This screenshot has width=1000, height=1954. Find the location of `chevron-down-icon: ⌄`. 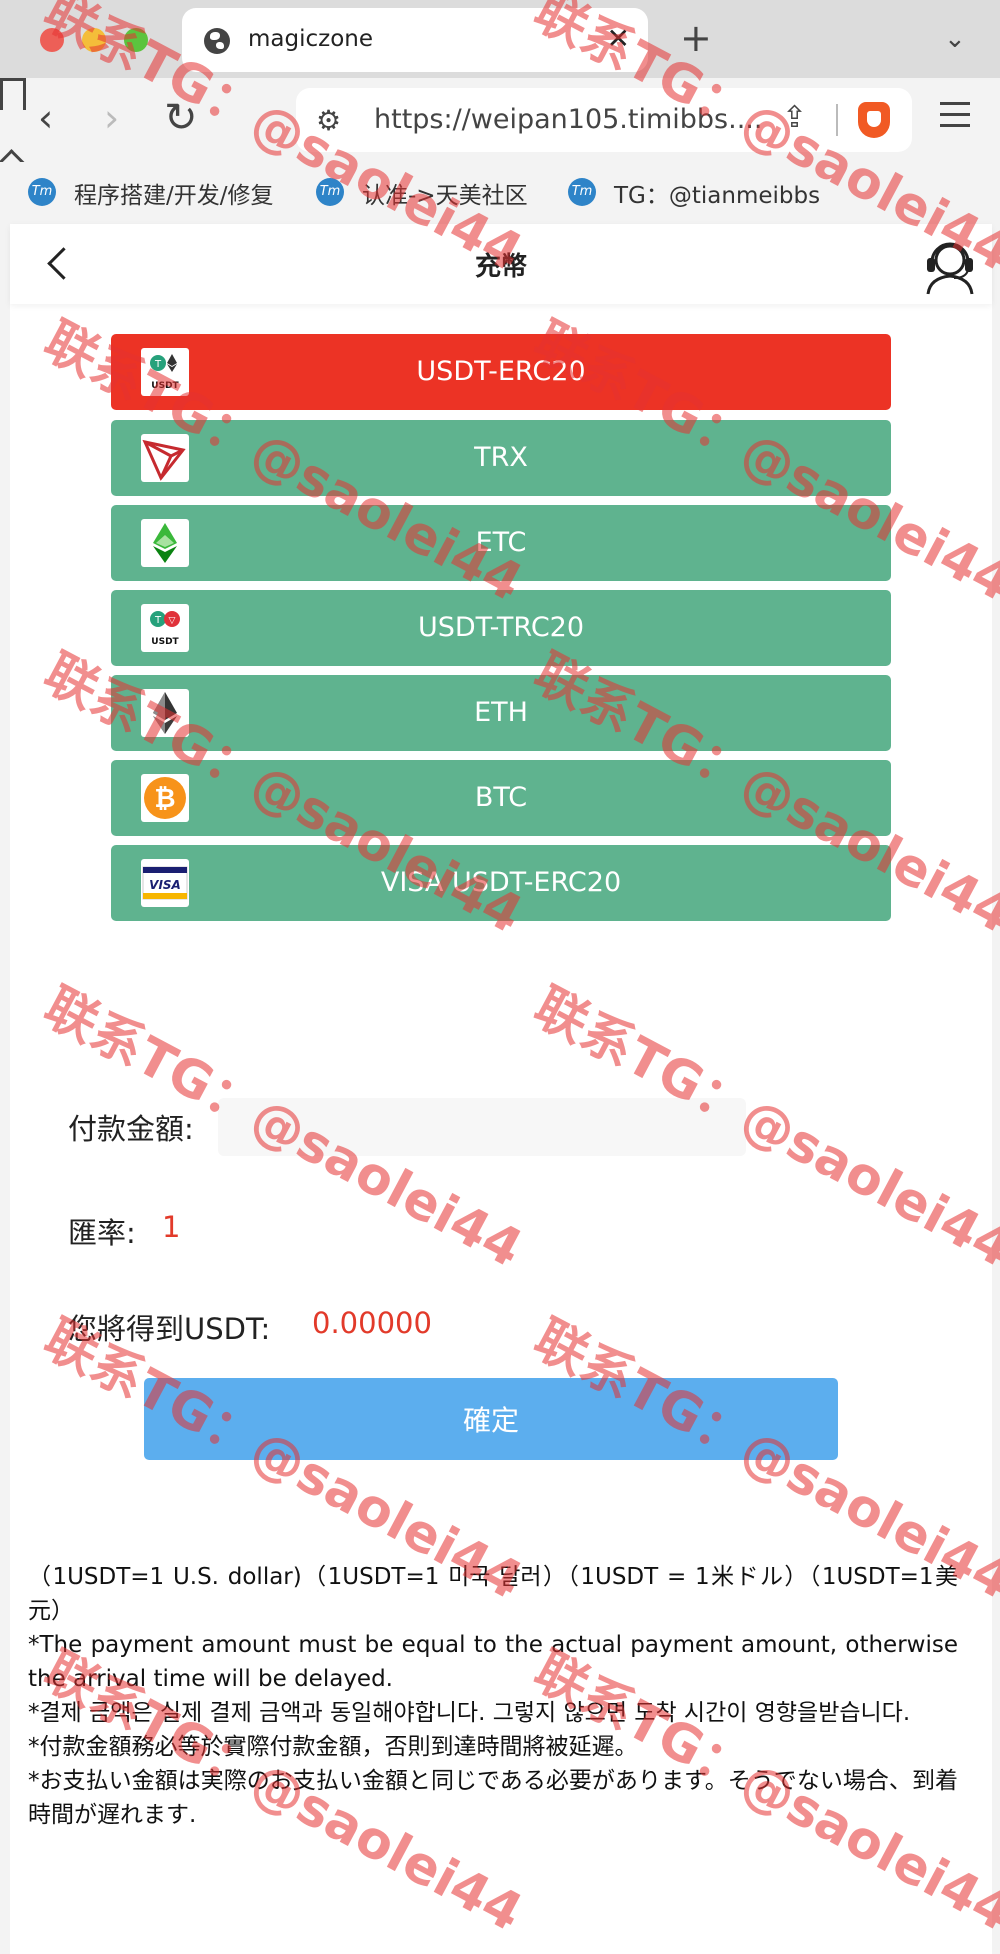

chevron-down-icon: ⌄ is located at coordinates (955, 39).